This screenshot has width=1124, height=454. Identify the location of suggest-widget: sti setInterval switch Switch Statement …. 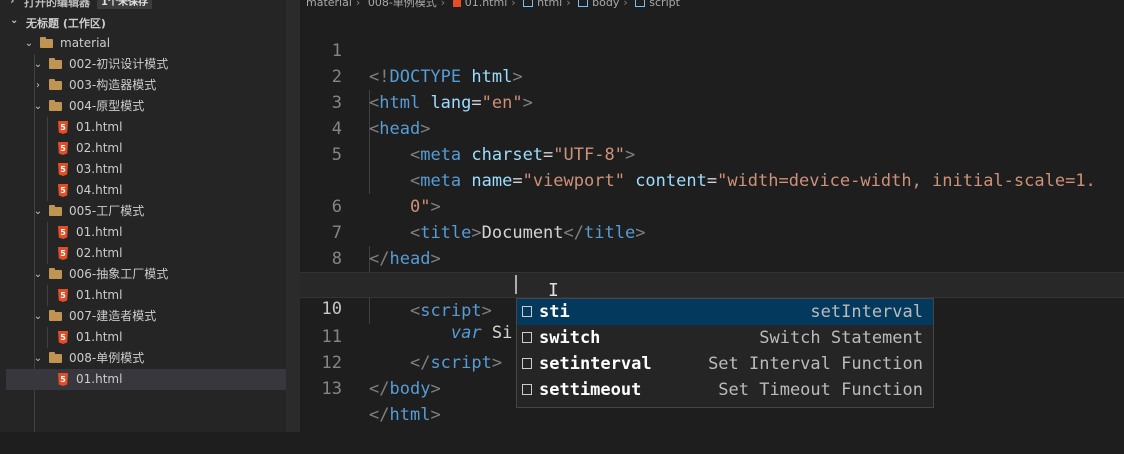
(725, 353).